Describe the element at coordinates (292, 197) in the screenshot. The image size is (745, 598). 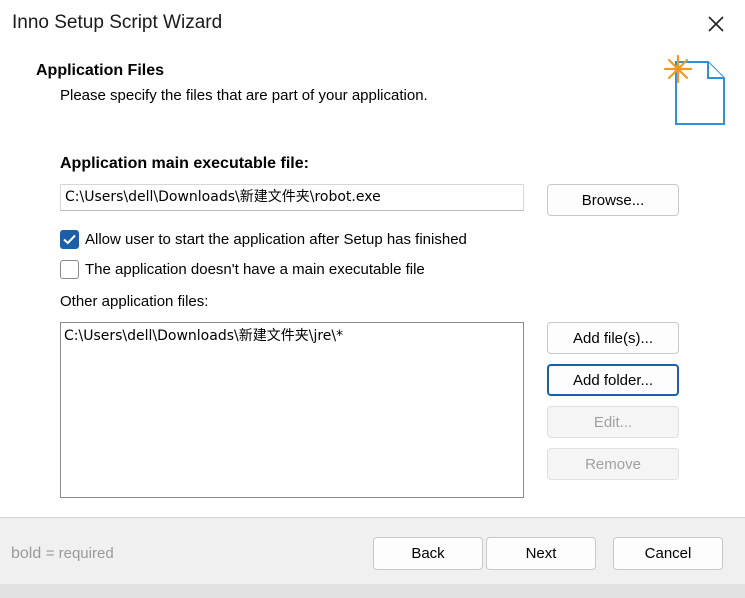
I see `main-exe-input: C:\Users\dell\Downloads\新建文件夹\robot.exe` at that location.